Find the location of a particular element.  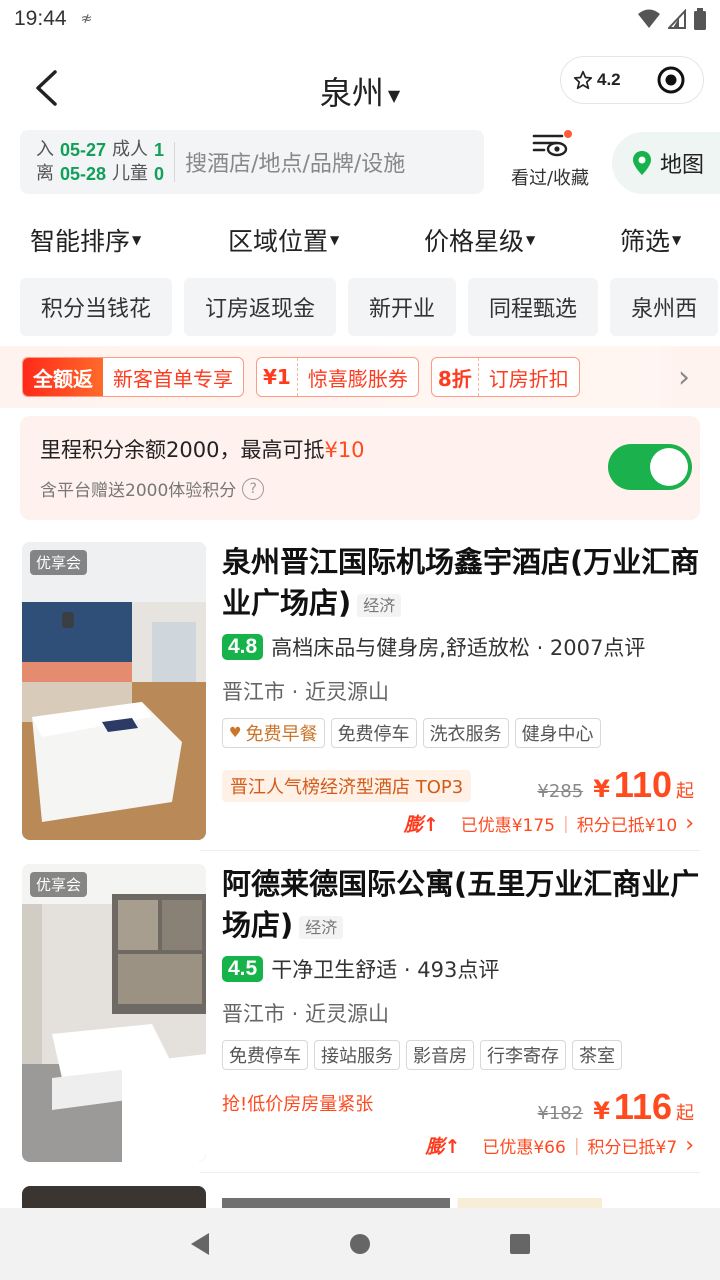

city-name: 泉州 is located at coordinates (351, 93).